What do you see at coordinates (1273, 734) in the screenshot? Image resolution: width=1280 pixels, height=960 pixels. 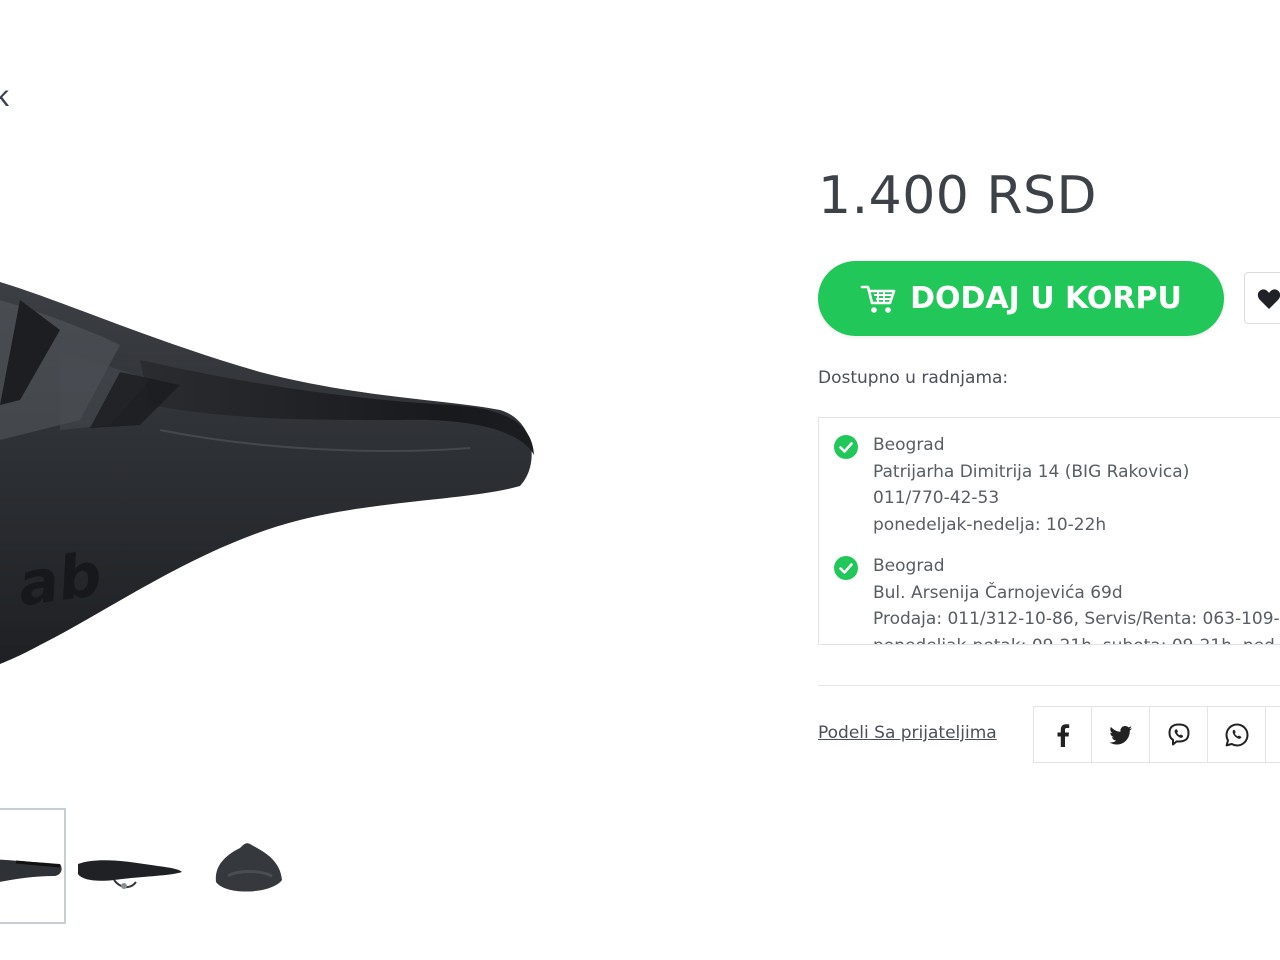 I see `share-more-button` at bounding box center [1273, 734].